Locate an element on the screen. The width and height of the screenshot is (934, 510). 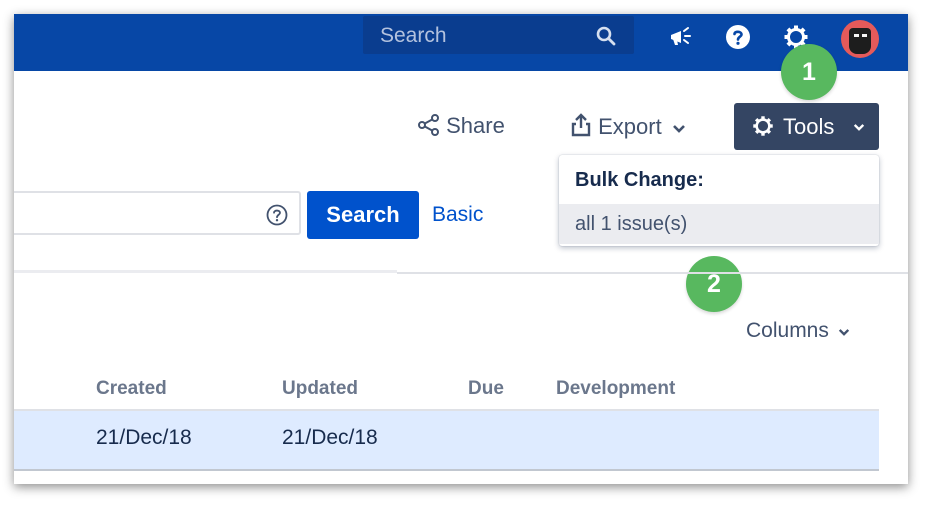
syntax-help-icon is located at coordinates (277, 217).